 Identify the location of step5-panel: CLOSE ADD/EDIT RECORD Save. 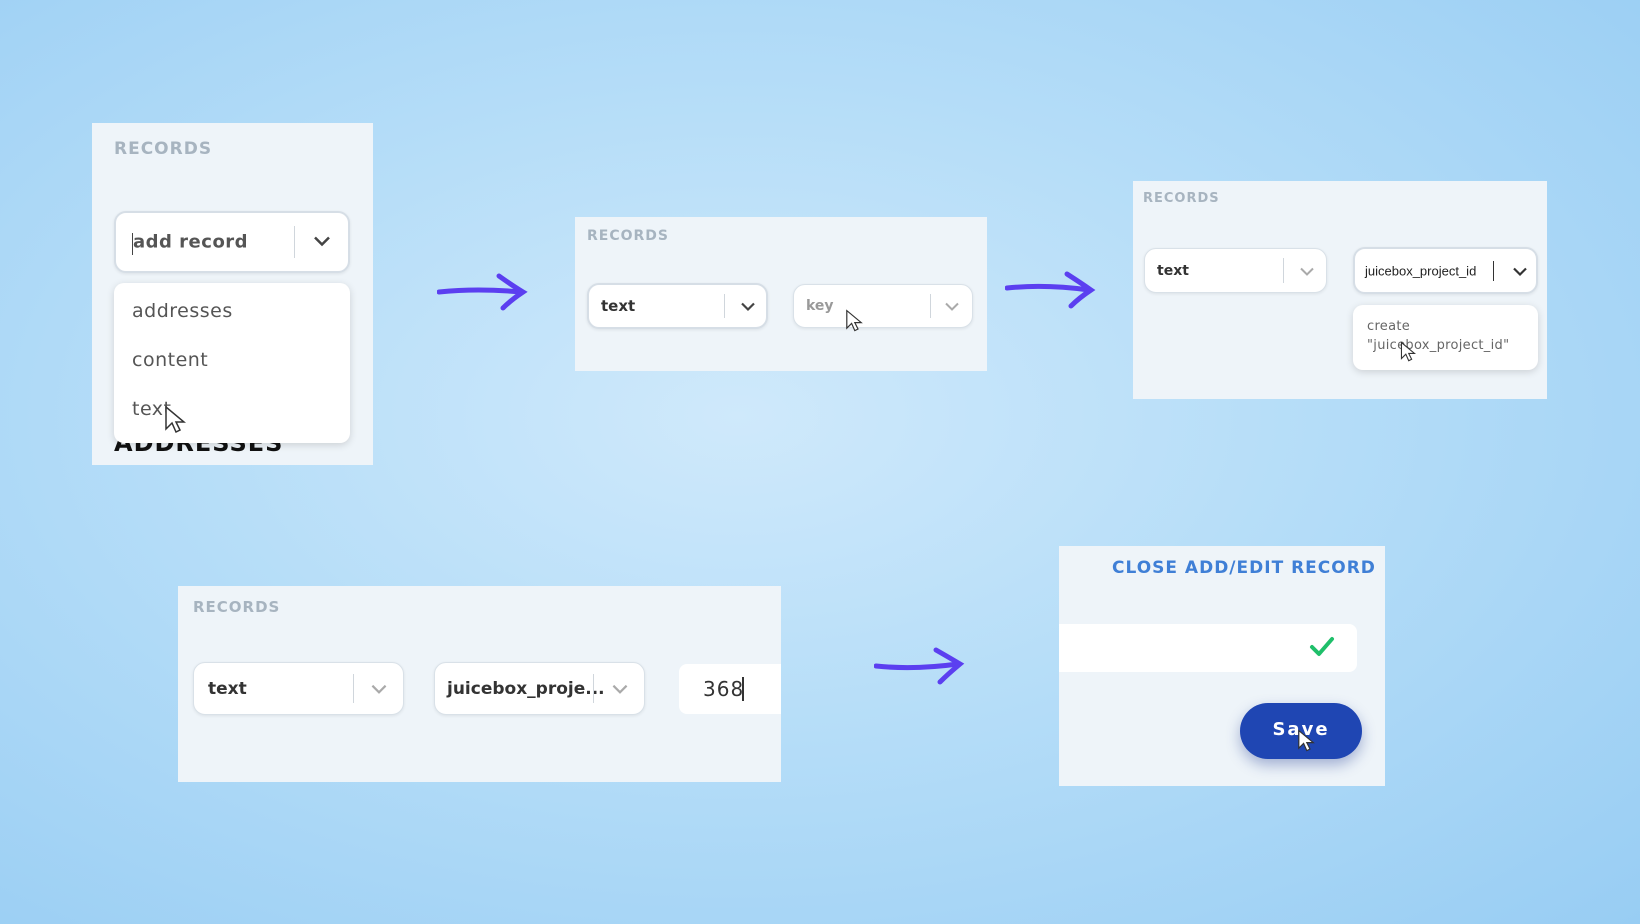
(1222, 666).